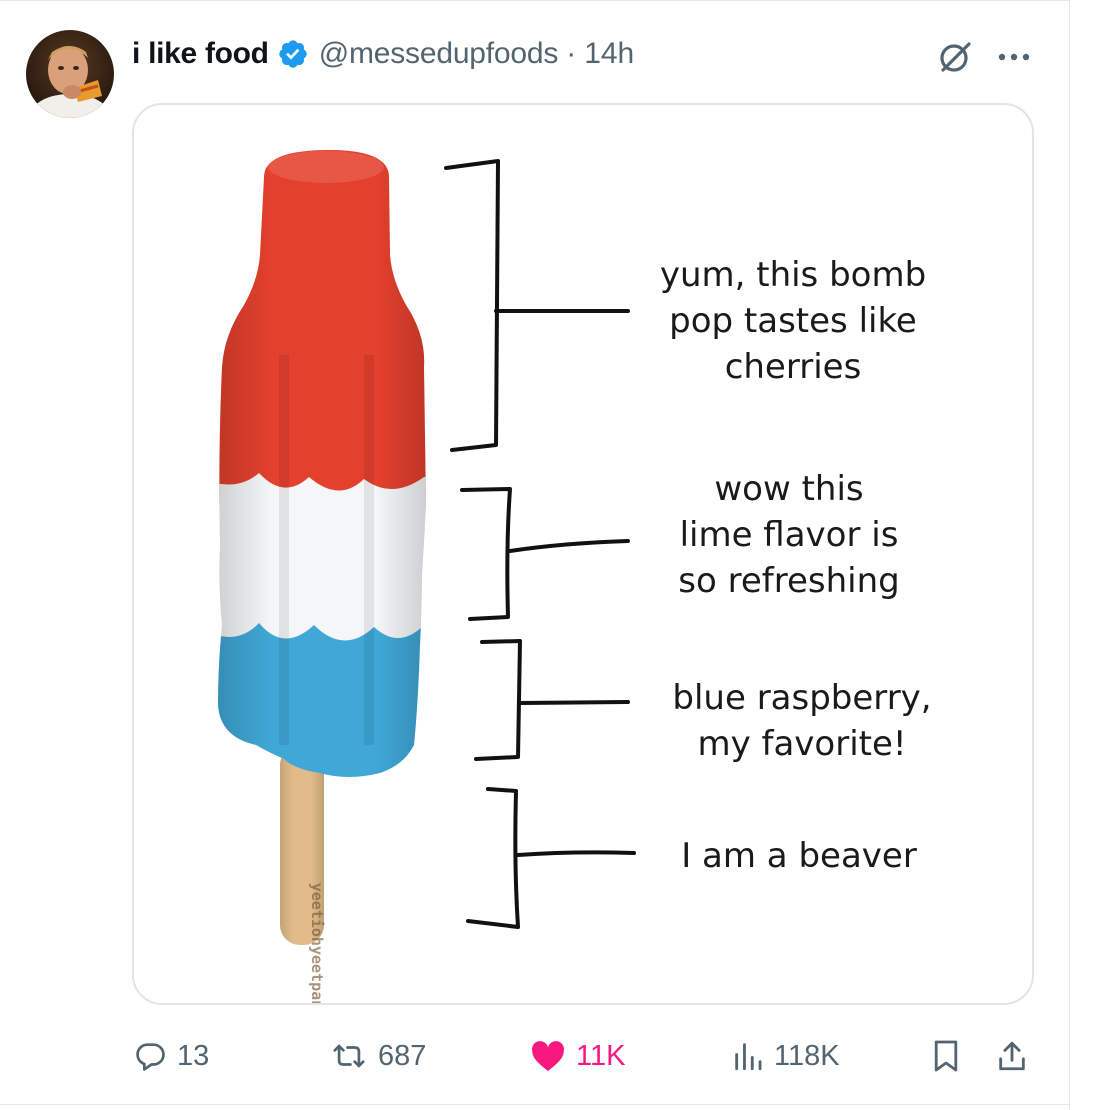 The height and width of the screenshot is (1110, 1098). What do you see at coordinates (70, 74) in the screenshot?
I see `avatar` at bounding box center [70, 74].